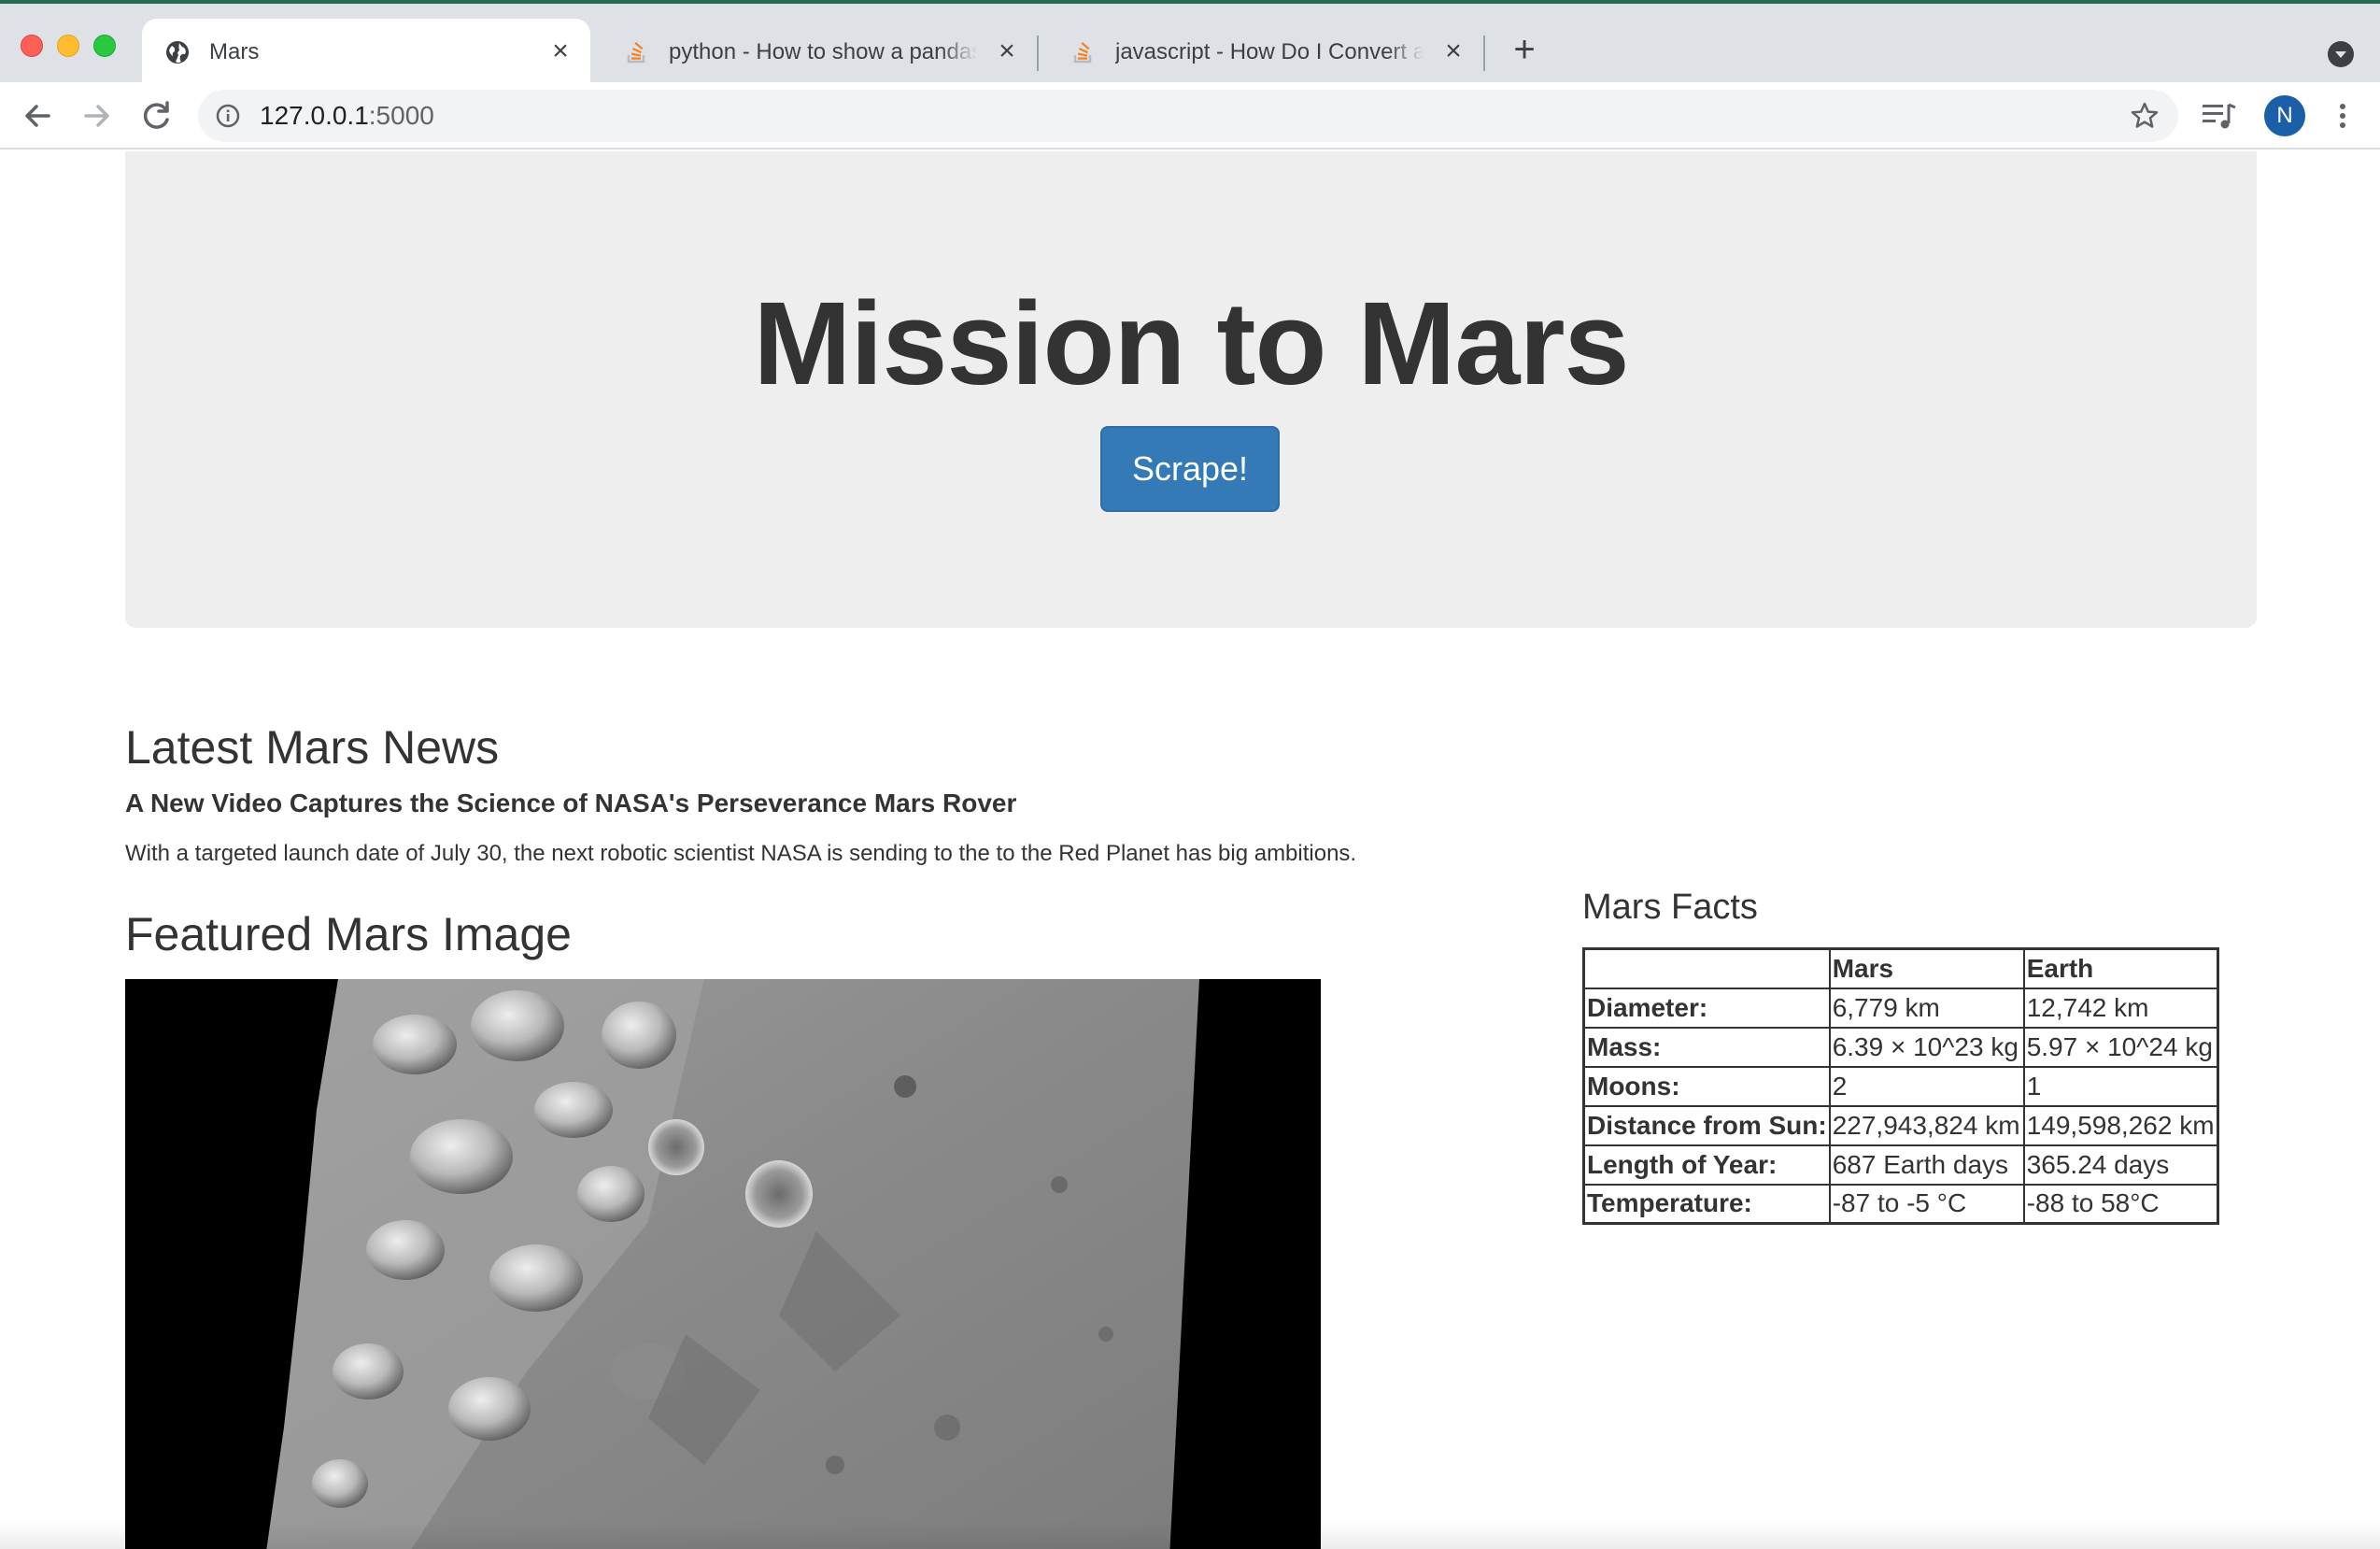 The height and width of the screenshot is (1549, 2380). Describe the element at coordinates (1670, 907) in the screenshot. I see `mars-facts-heading: Mars Facts` at that location.